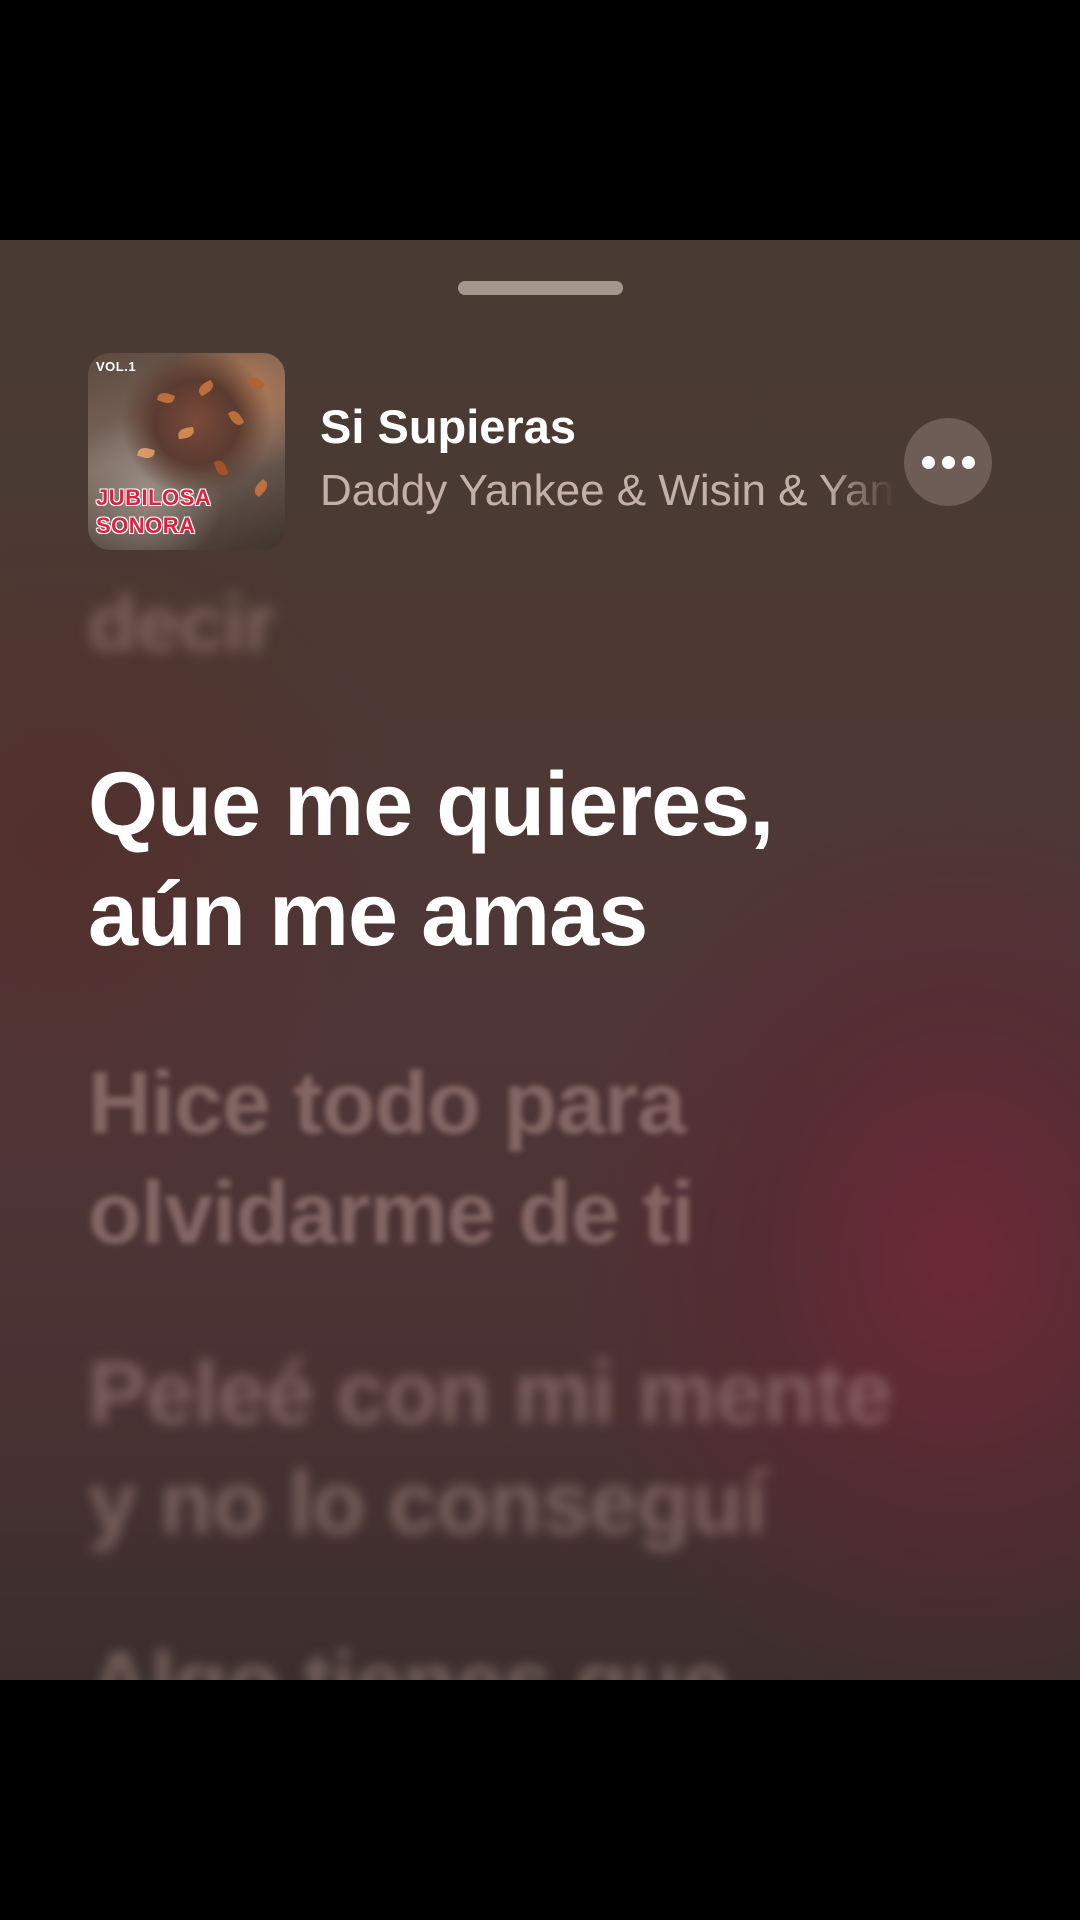  I want to click on lyric-line-next: Peleé con mi mente y no lo conseguí, so click(490, 1448).